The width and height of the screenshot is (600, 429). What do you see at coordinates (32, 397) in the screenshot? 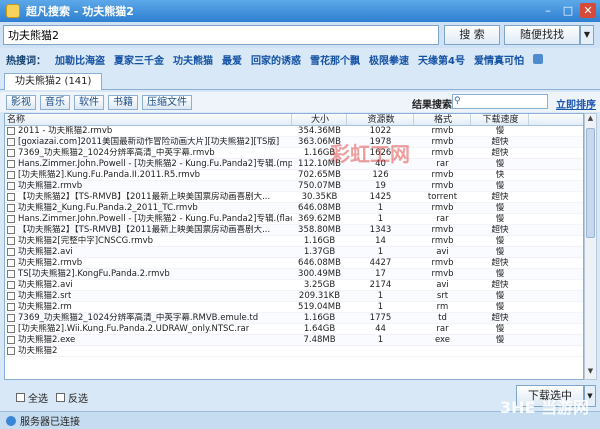
I see `select-all-checkbox: 全选` at bounding box center [32, 397].